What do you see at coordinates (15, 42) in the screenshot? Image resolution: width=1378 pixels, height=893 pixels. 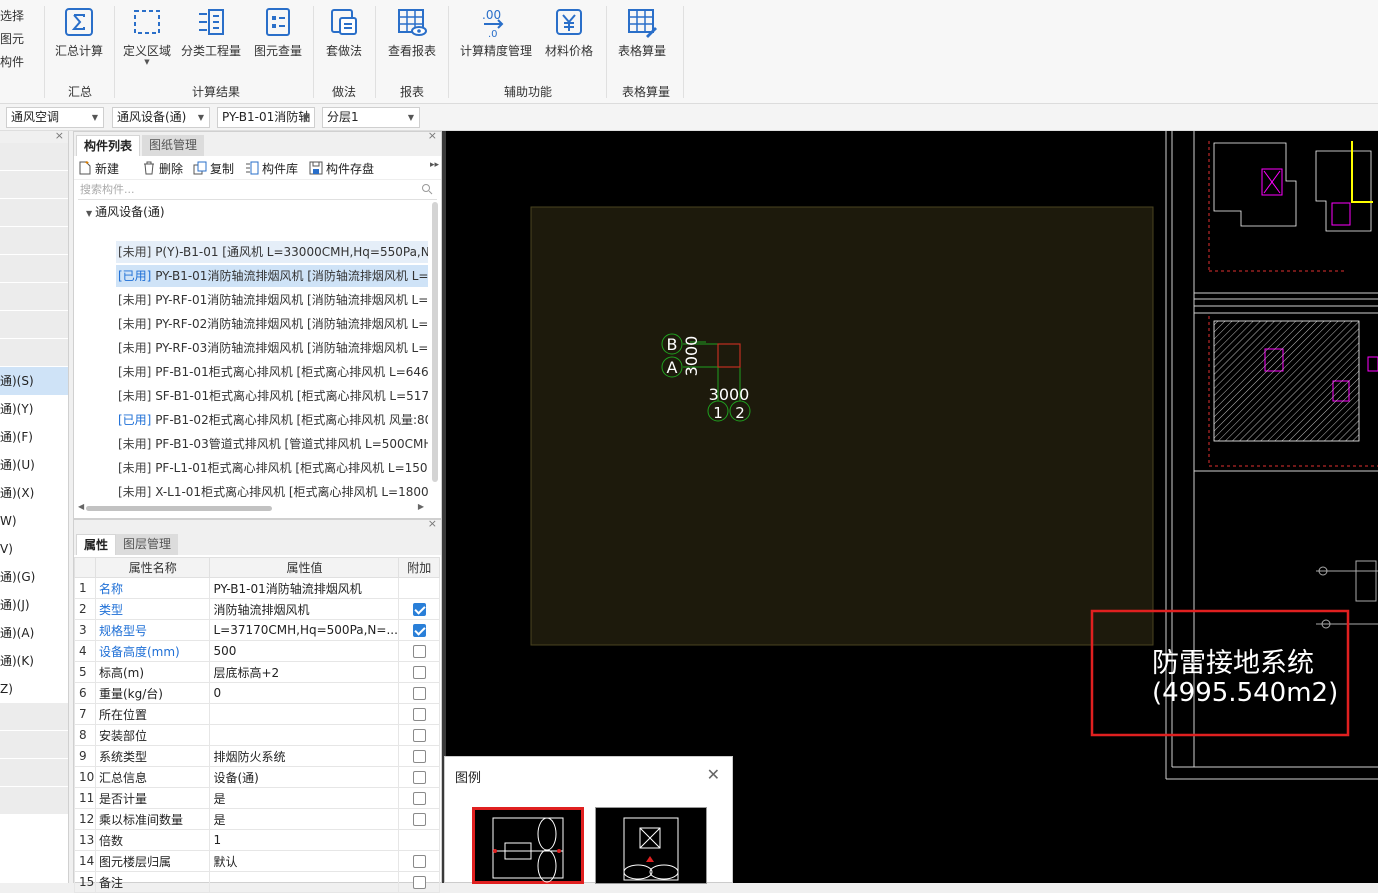 I see `element-button: 图元` at bounding box center [15, 42].